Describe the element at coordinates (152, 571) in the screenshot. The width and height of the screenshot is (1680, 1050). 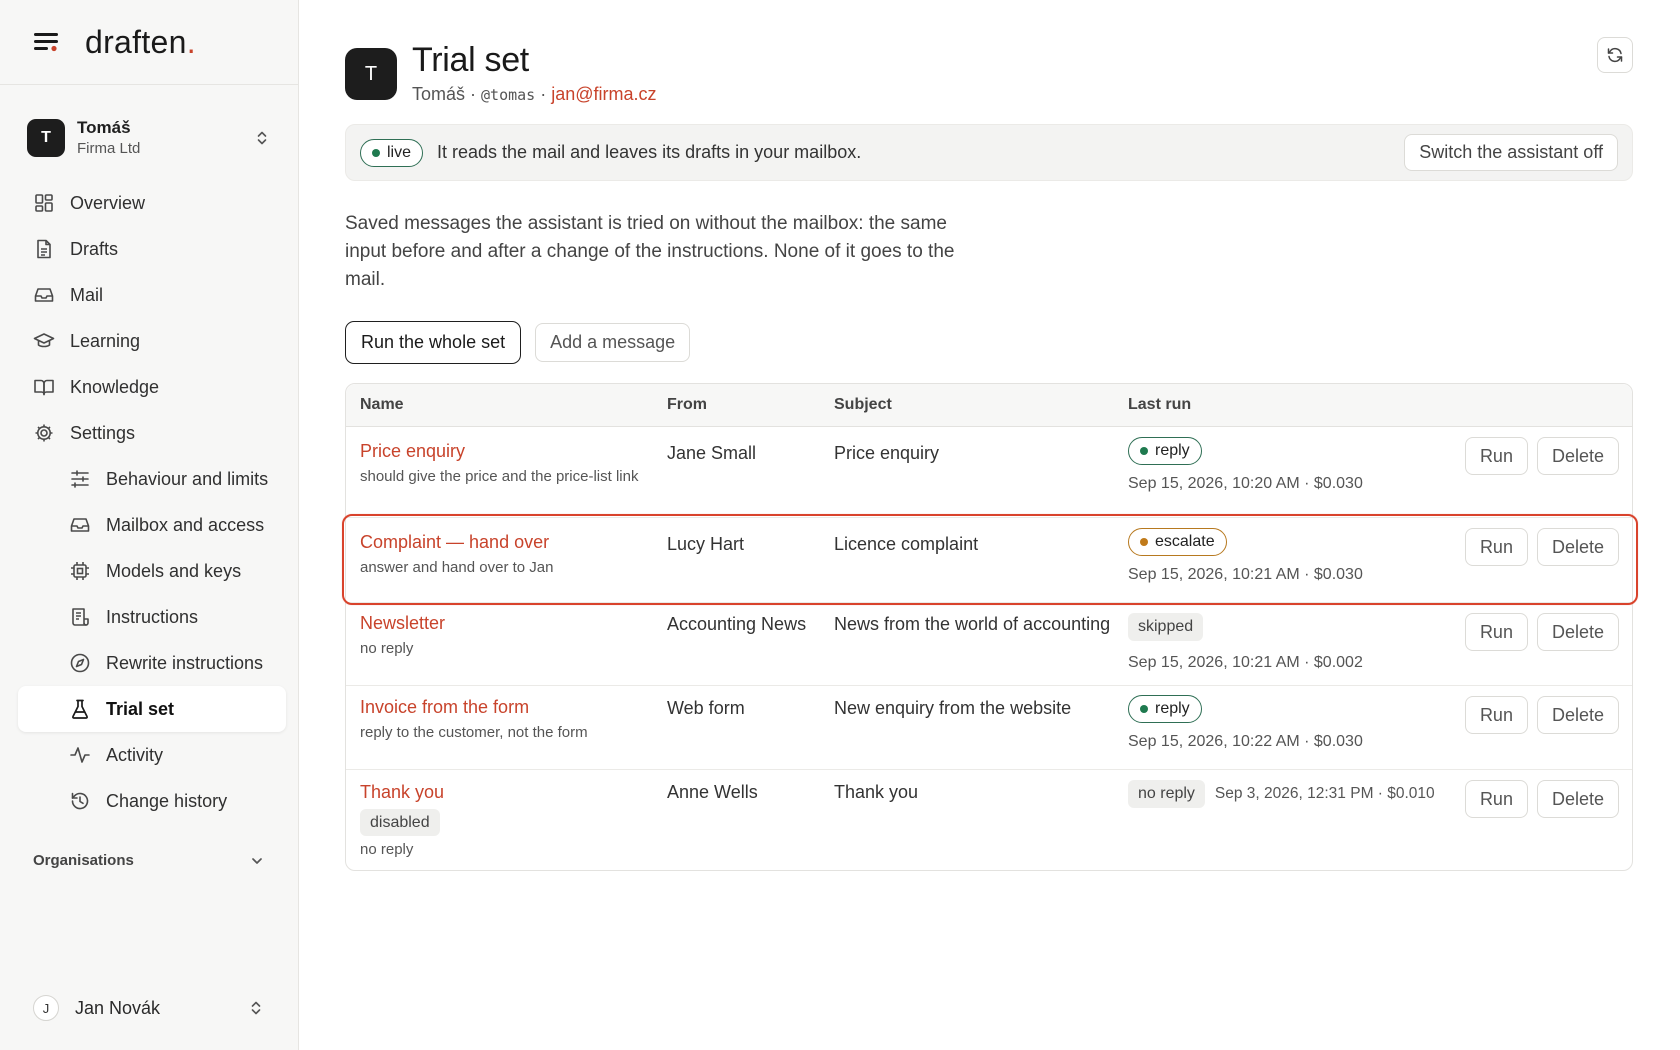
I see `sidebar-item-models: Models and keys` at that location.